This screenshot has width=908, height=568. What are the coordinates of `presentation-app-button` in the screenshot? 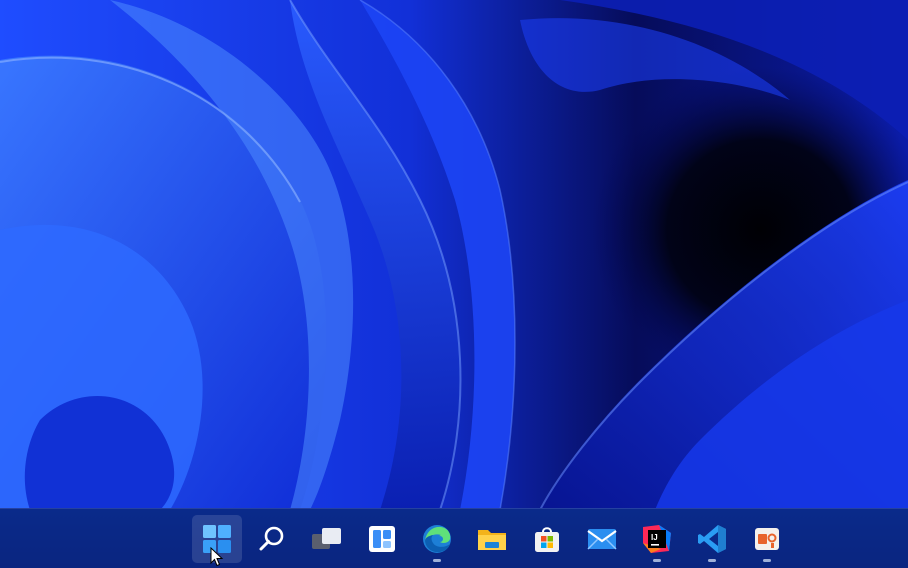 It's located at (767, 539).